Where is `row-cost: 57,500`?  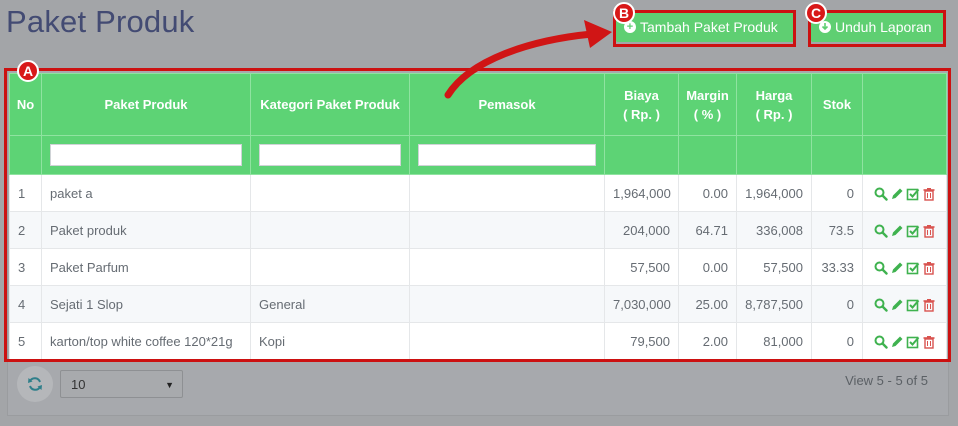 row-cost: 57,500 is located at coordinates (641, 267).